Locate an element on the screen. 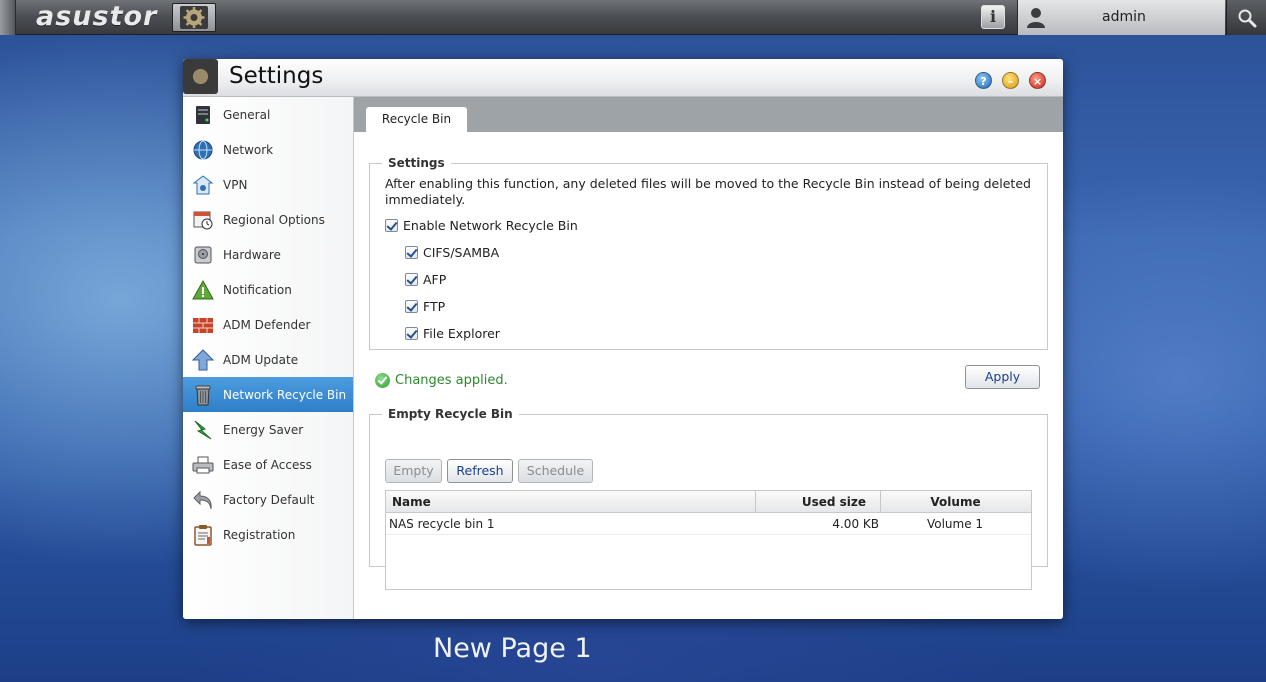 The width and height of the screenshot is (1266, 682). sidebar-item-factory-default: Factory Default is located at coordinates (268, 499).